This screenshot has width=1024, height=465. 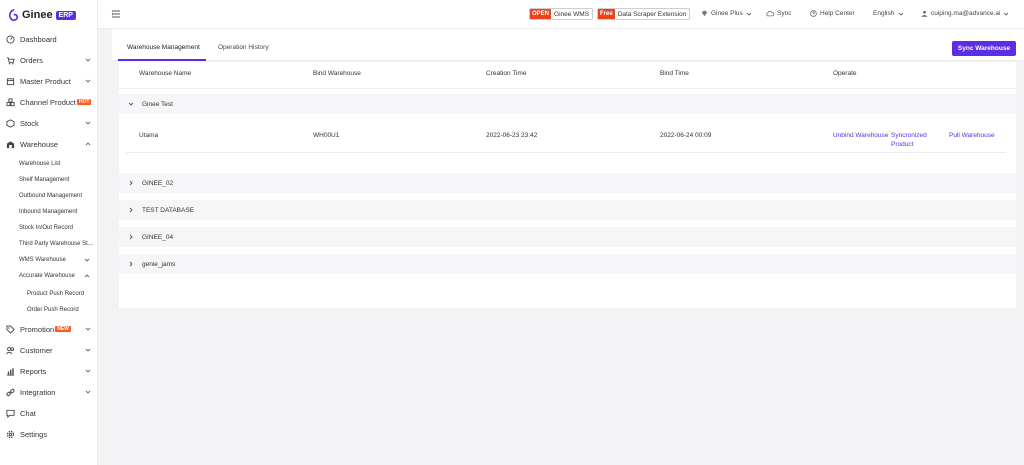 I want to click on group-row-test-database: TEST DATABASE, so click(x=567, y=210).